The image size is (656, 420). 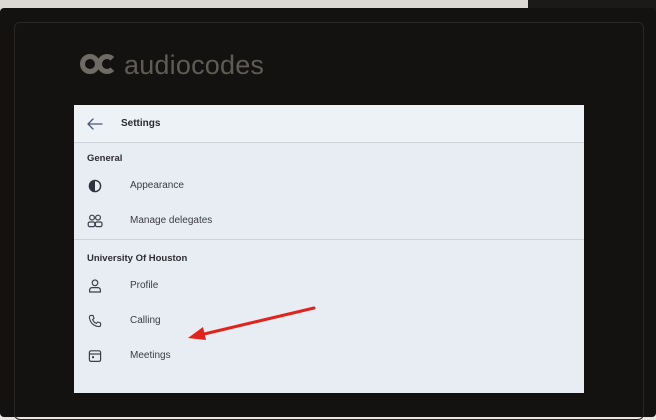 I want to click on settings-item-appearance: Appearance, so click(x=329, y=185).